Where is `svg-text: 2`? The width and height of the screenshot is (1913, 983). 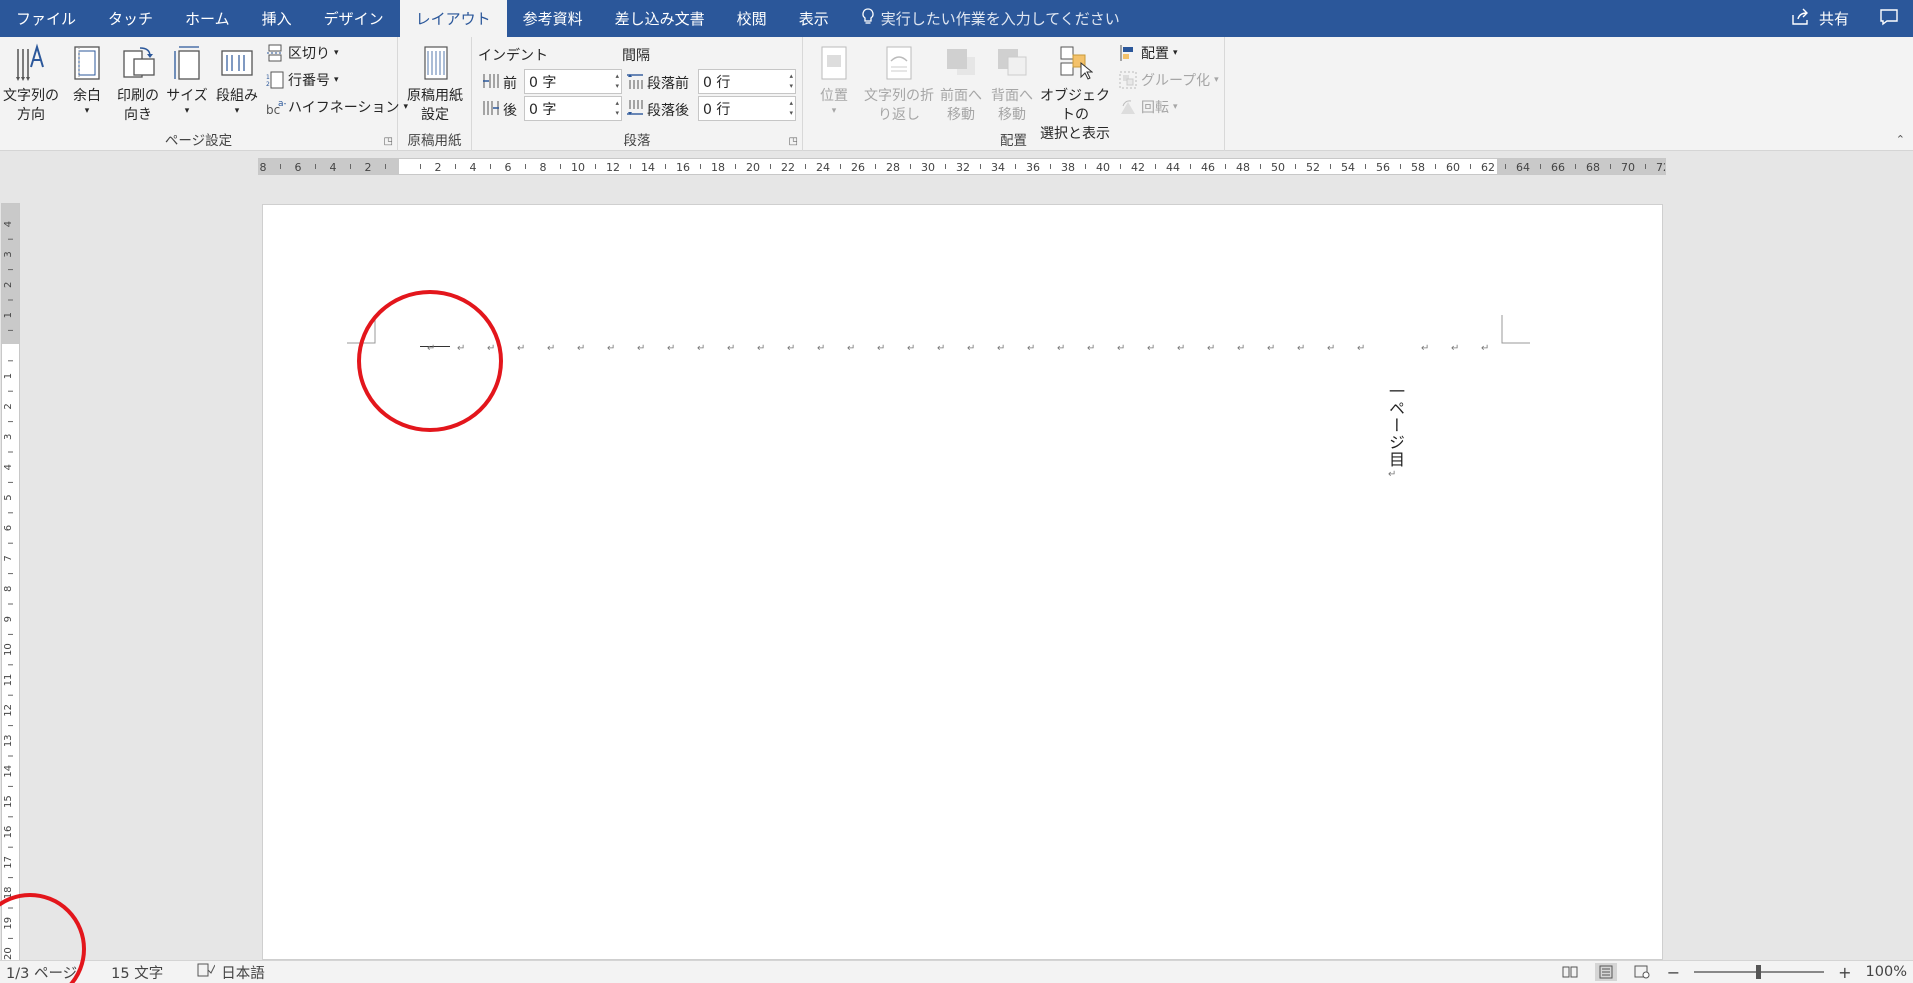
svg-text: 2 is located at coordinates (268, 84).